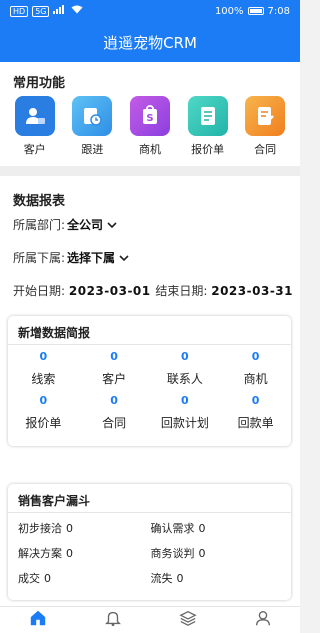 This screenshot has height=633, width=320. Describe the element at coordinates (109, 291) in the screenshot. I see `start-date-value: 2023-03-01` at that location.